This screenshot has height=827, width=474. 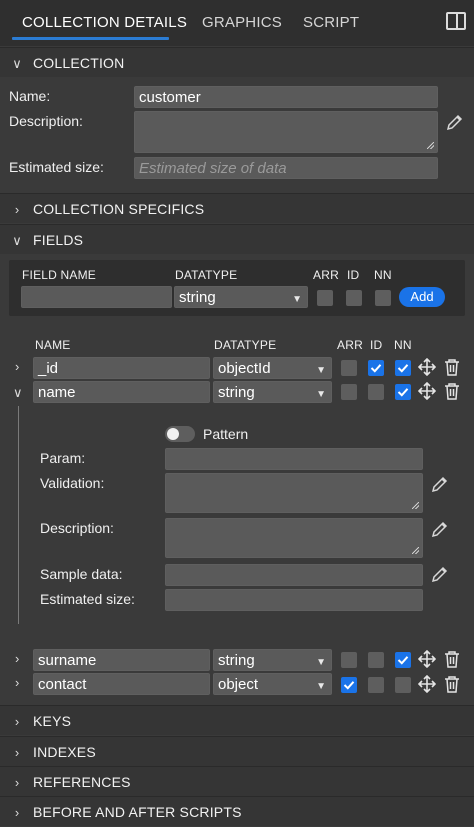 I want to click on section-keys: › KEYS, so click(x=237, y=720).